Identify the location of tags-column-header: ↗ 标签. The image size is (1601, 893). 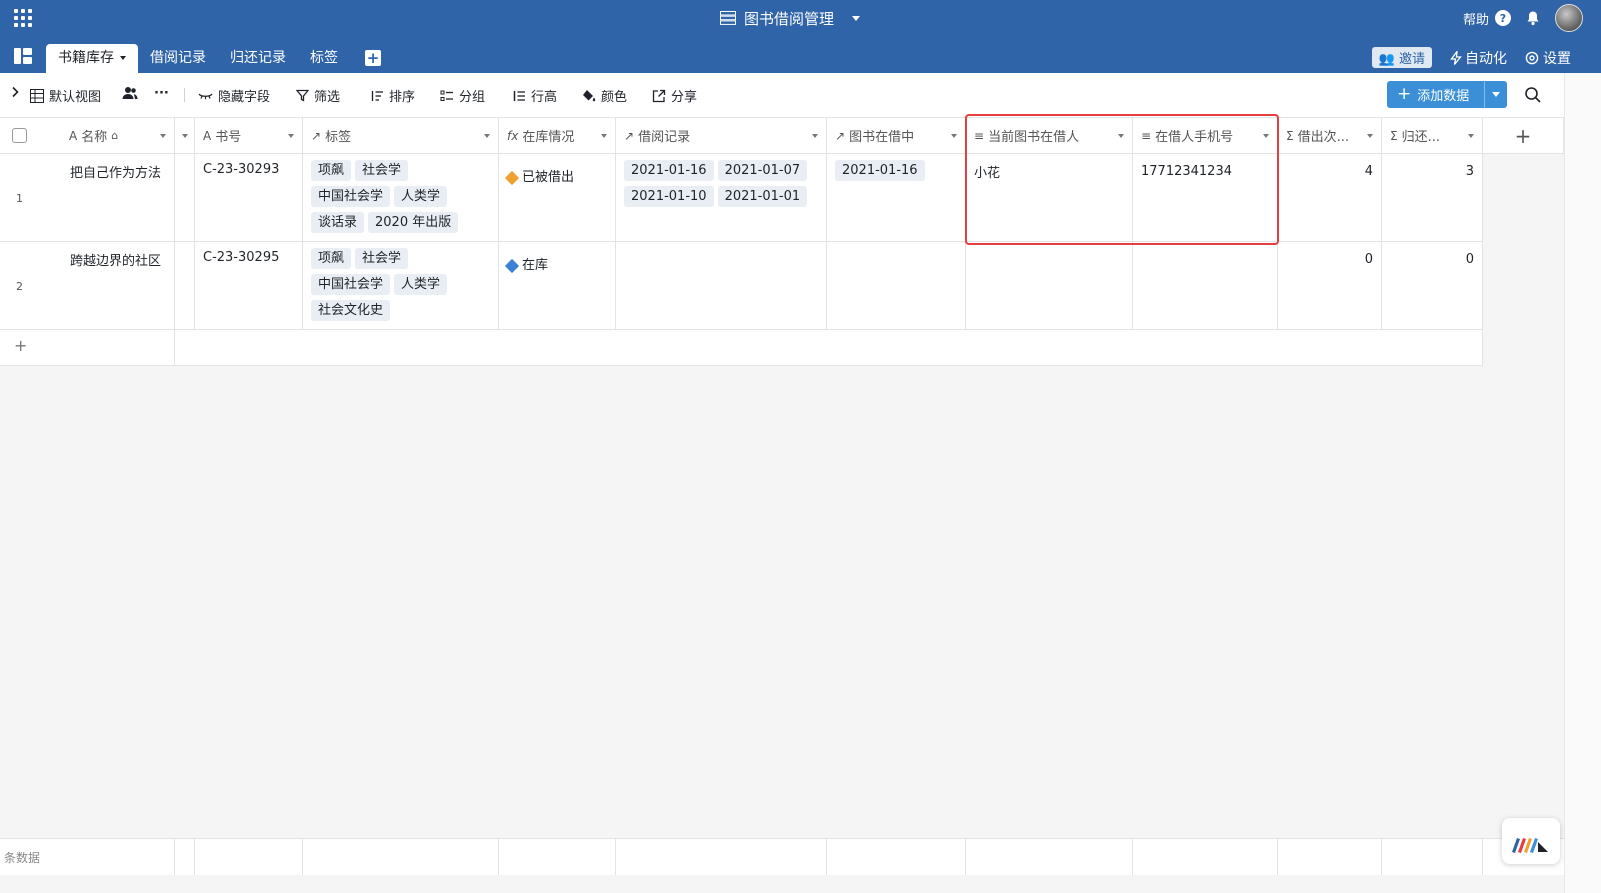
(401, 136).